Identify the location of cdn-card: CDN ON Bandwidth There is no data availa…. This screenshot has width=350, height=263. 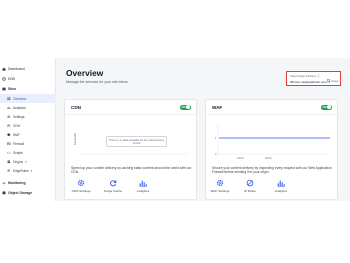
(130, 149).